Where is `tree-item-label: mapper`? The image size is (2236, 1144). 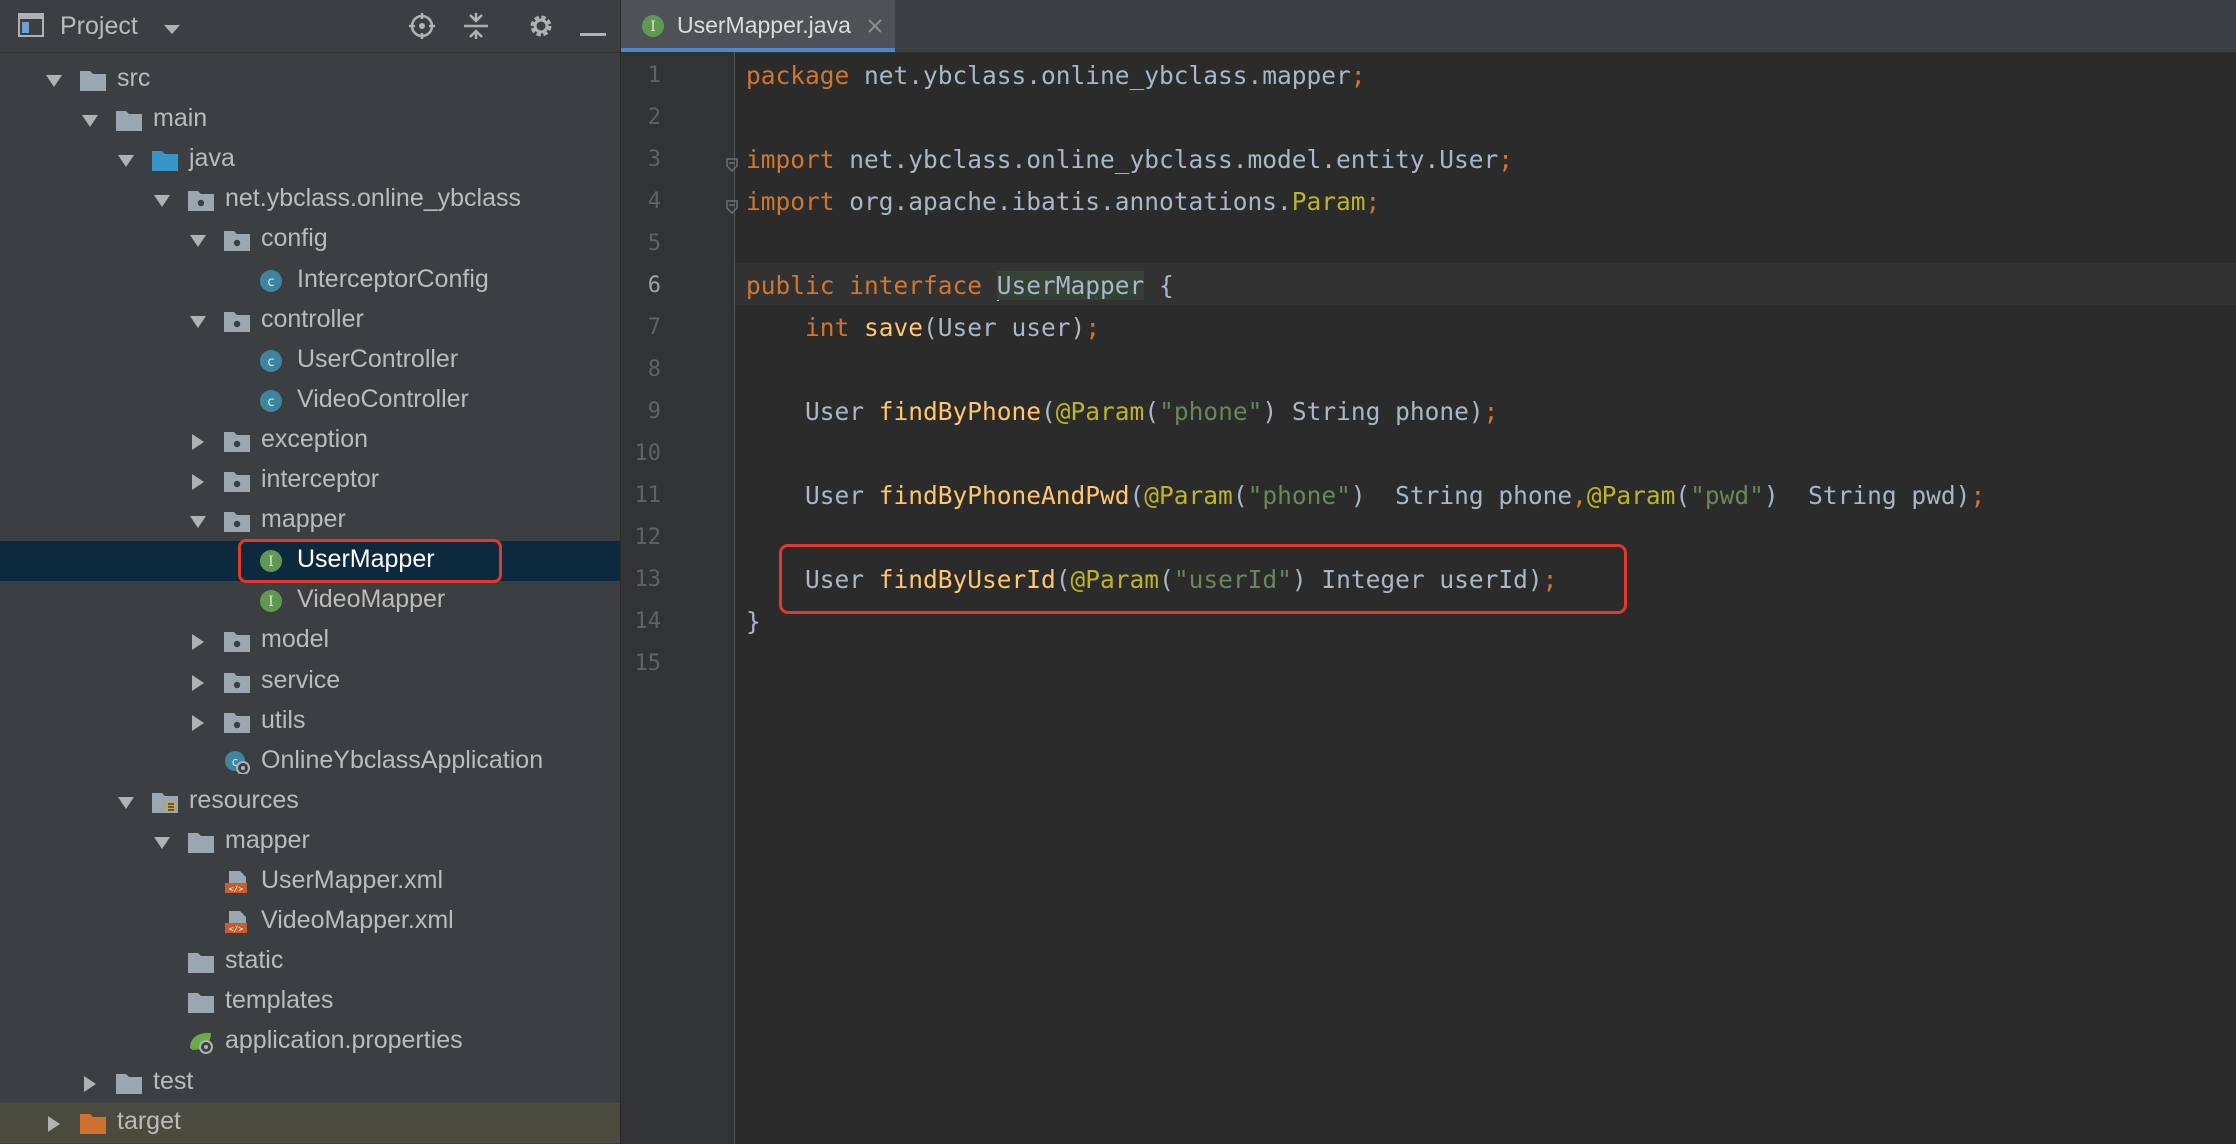
tree-item-label: mapper is located at coordinates (267, 839).